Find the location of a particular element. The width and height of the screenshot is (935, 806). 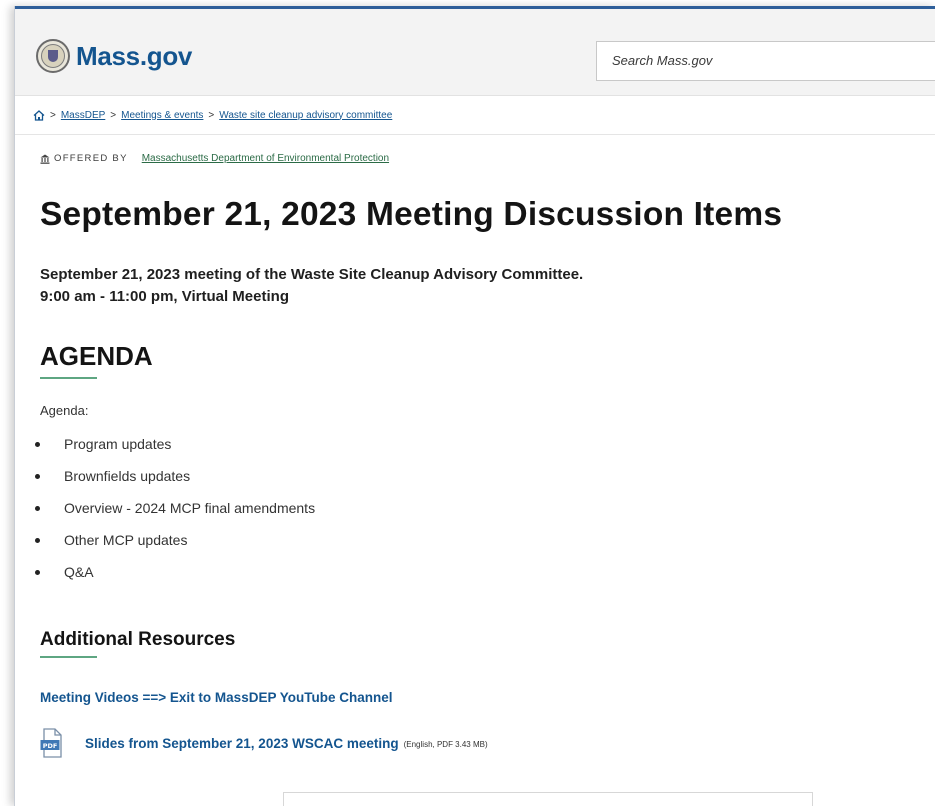

additional-resources-heading: Additional Resources is located at coordinates (138, 639).